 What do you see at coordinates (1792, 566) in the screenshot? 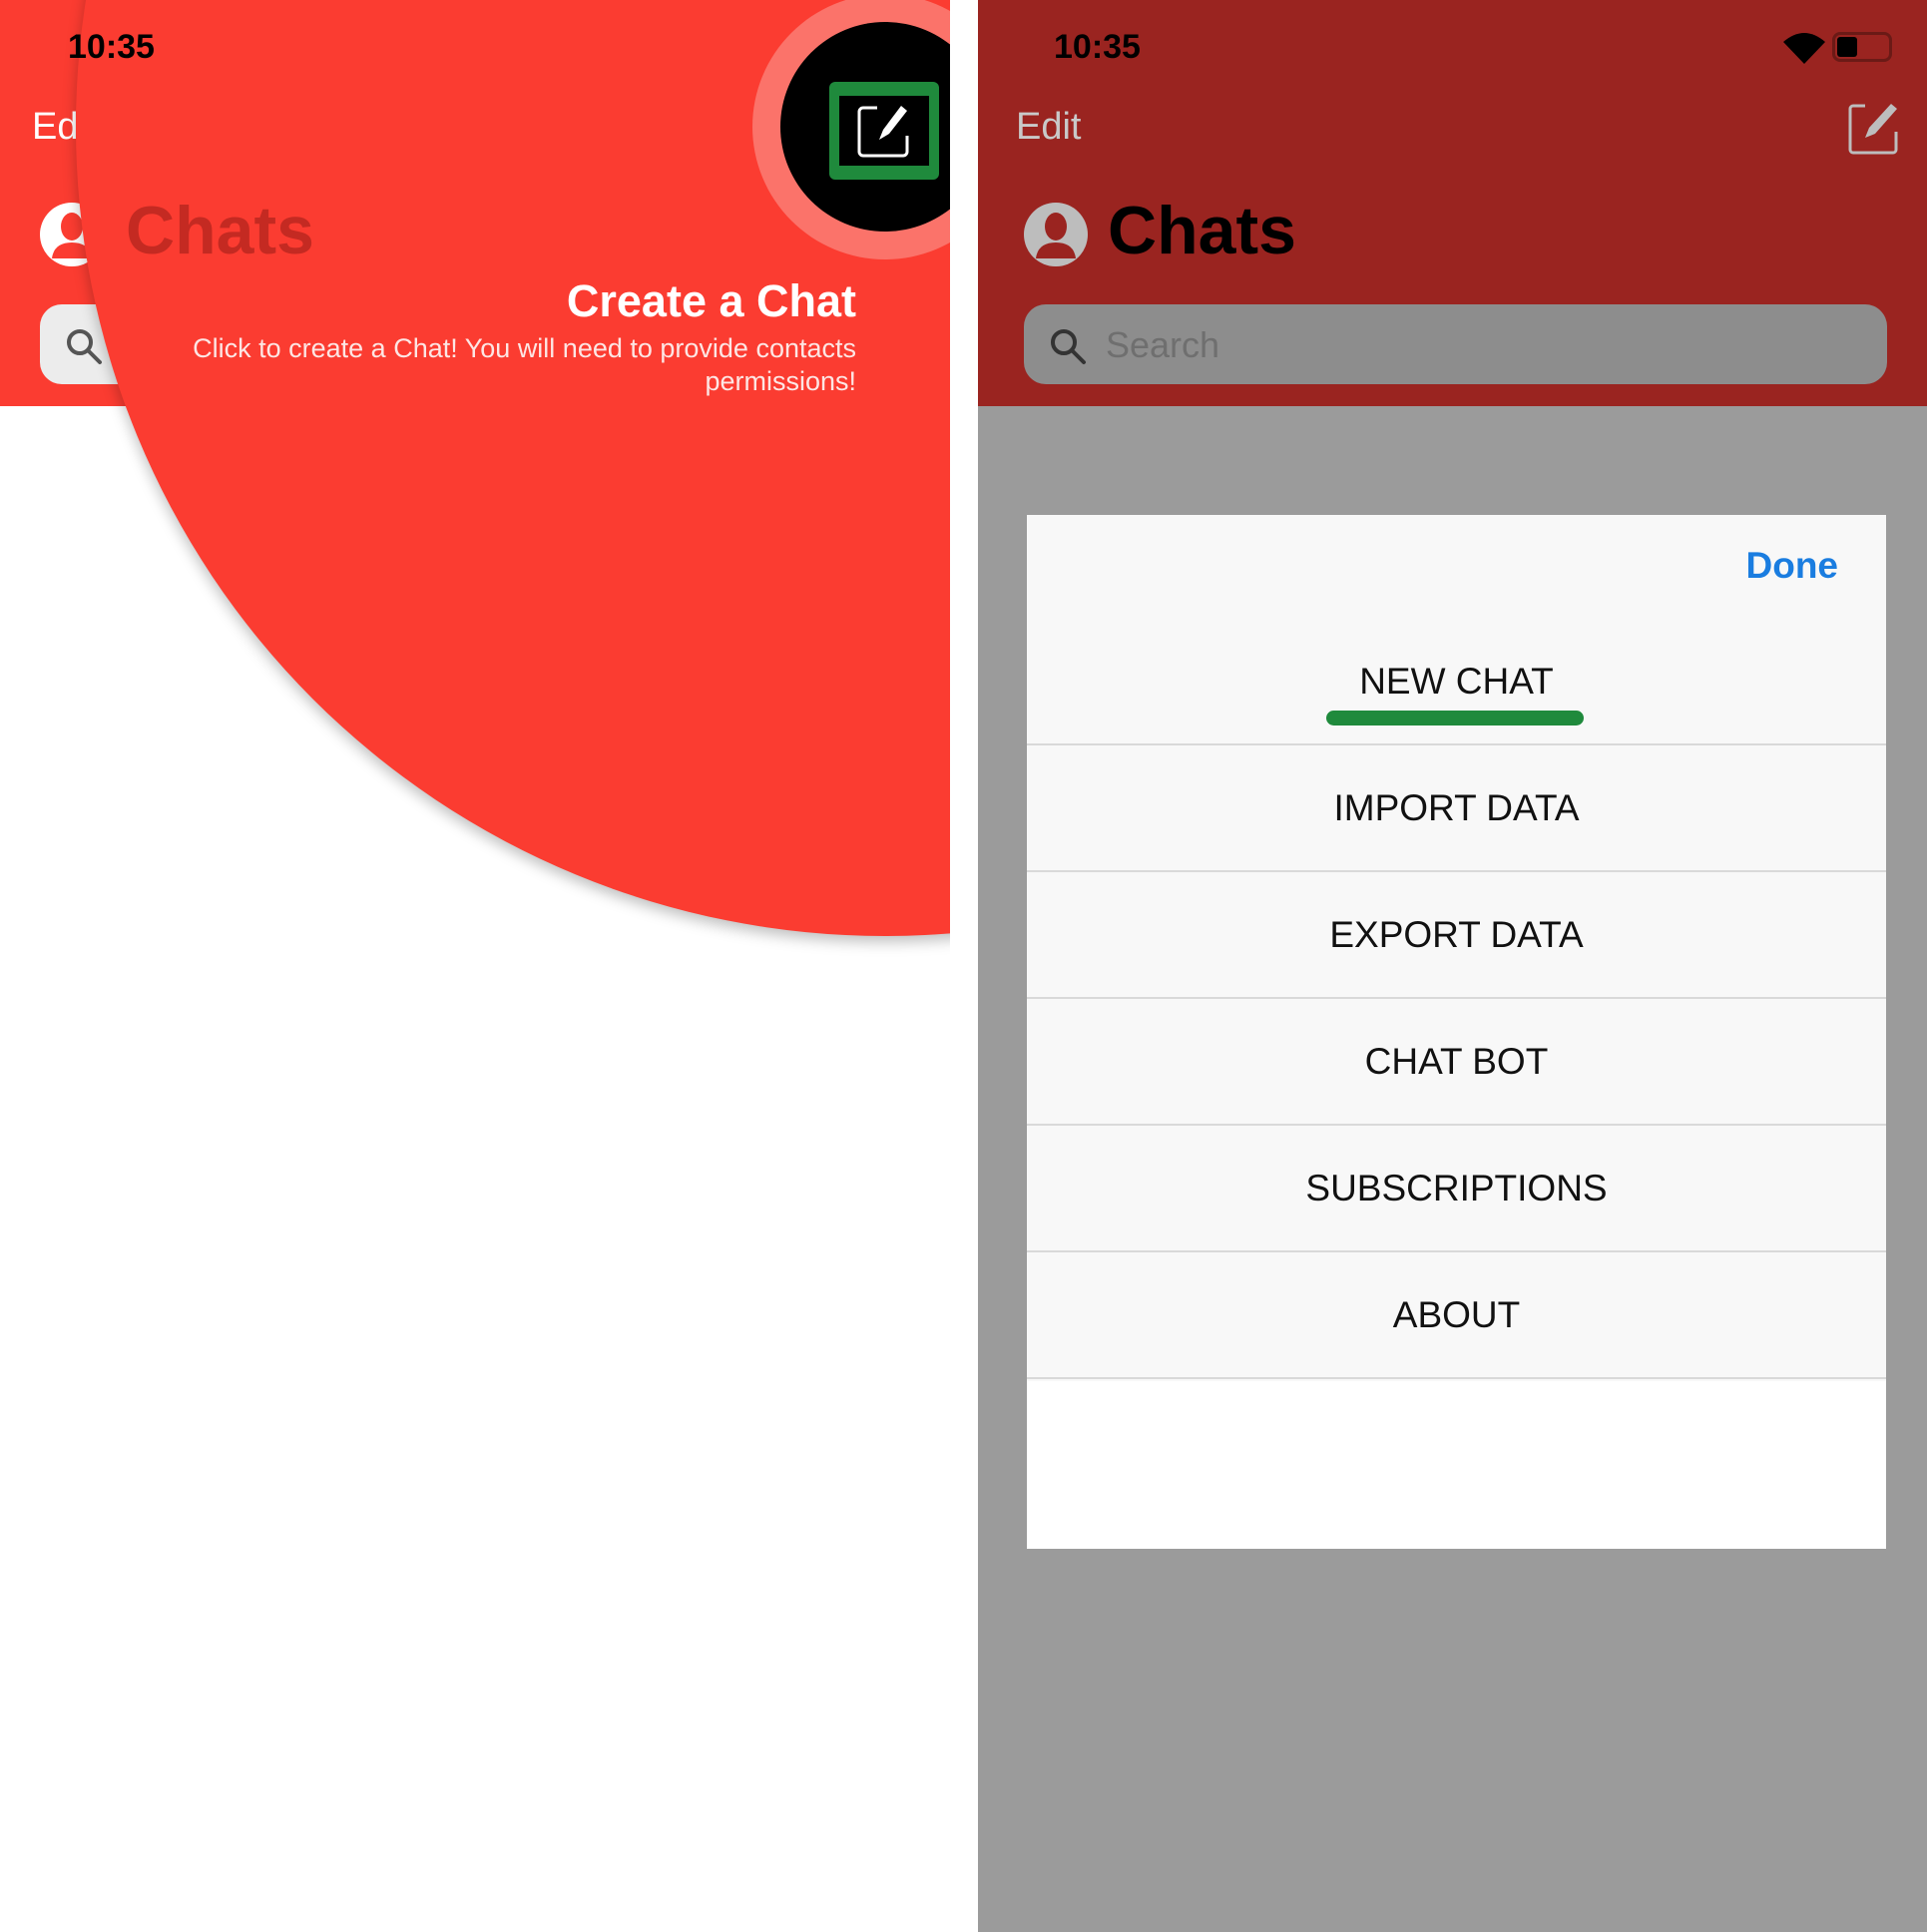
I see `done-button: Done` at bounding box center [1792, 566].